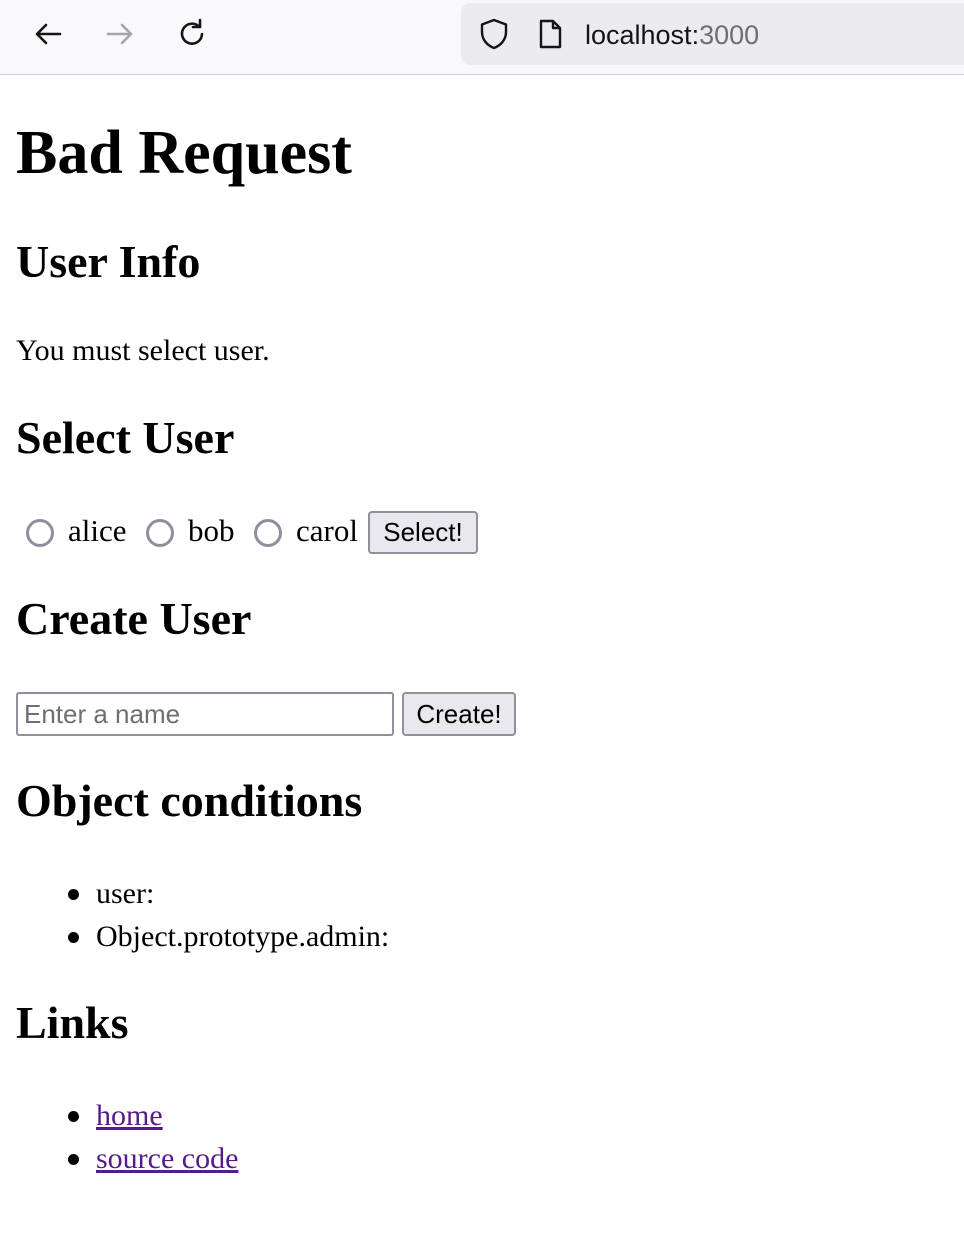 Image resolution: width=964 pixels, height=1248 pixels. I want to click on select-button: Select!, so click(423, 532).